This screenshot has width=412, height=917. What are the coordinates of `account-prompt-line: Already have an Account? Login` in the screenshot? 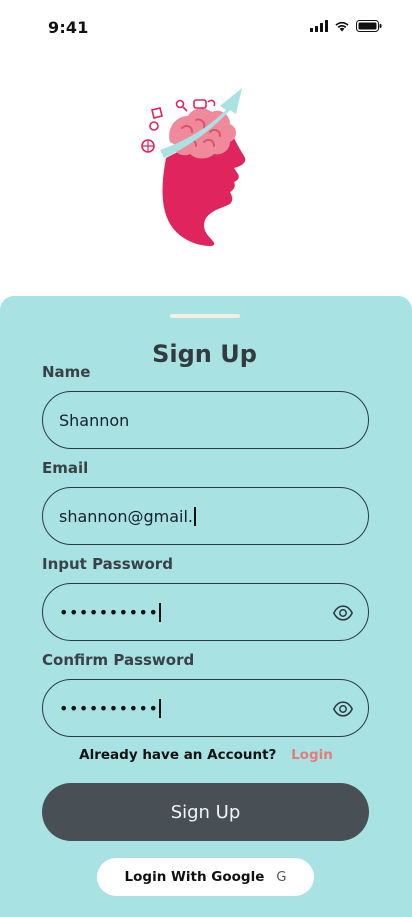 It's located at (206, 755).